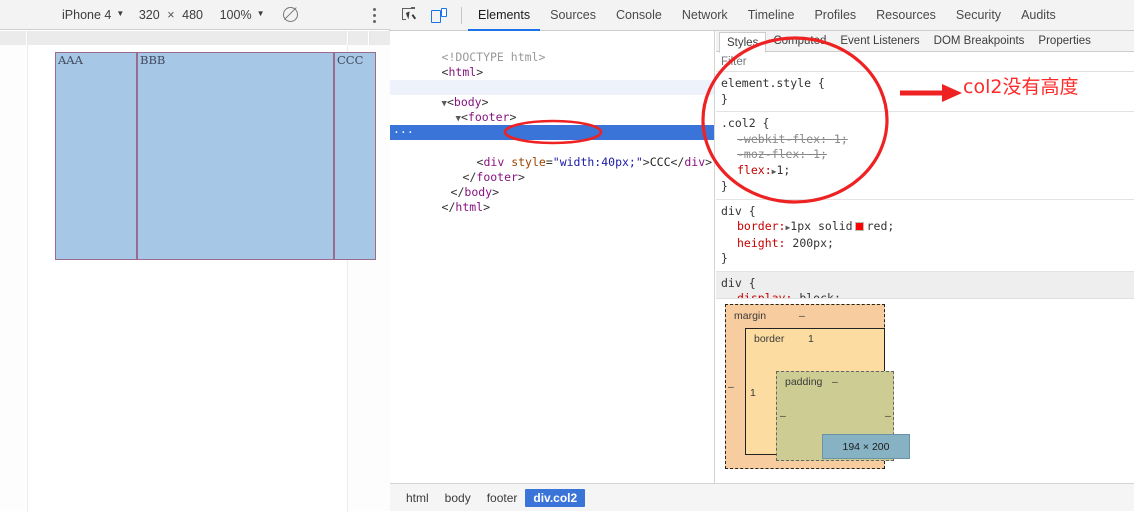  Describe the element at coordinates (552, 49) in the screenshot. I see `dom-line-doctype: <!DOCTYPE html>` at that location.